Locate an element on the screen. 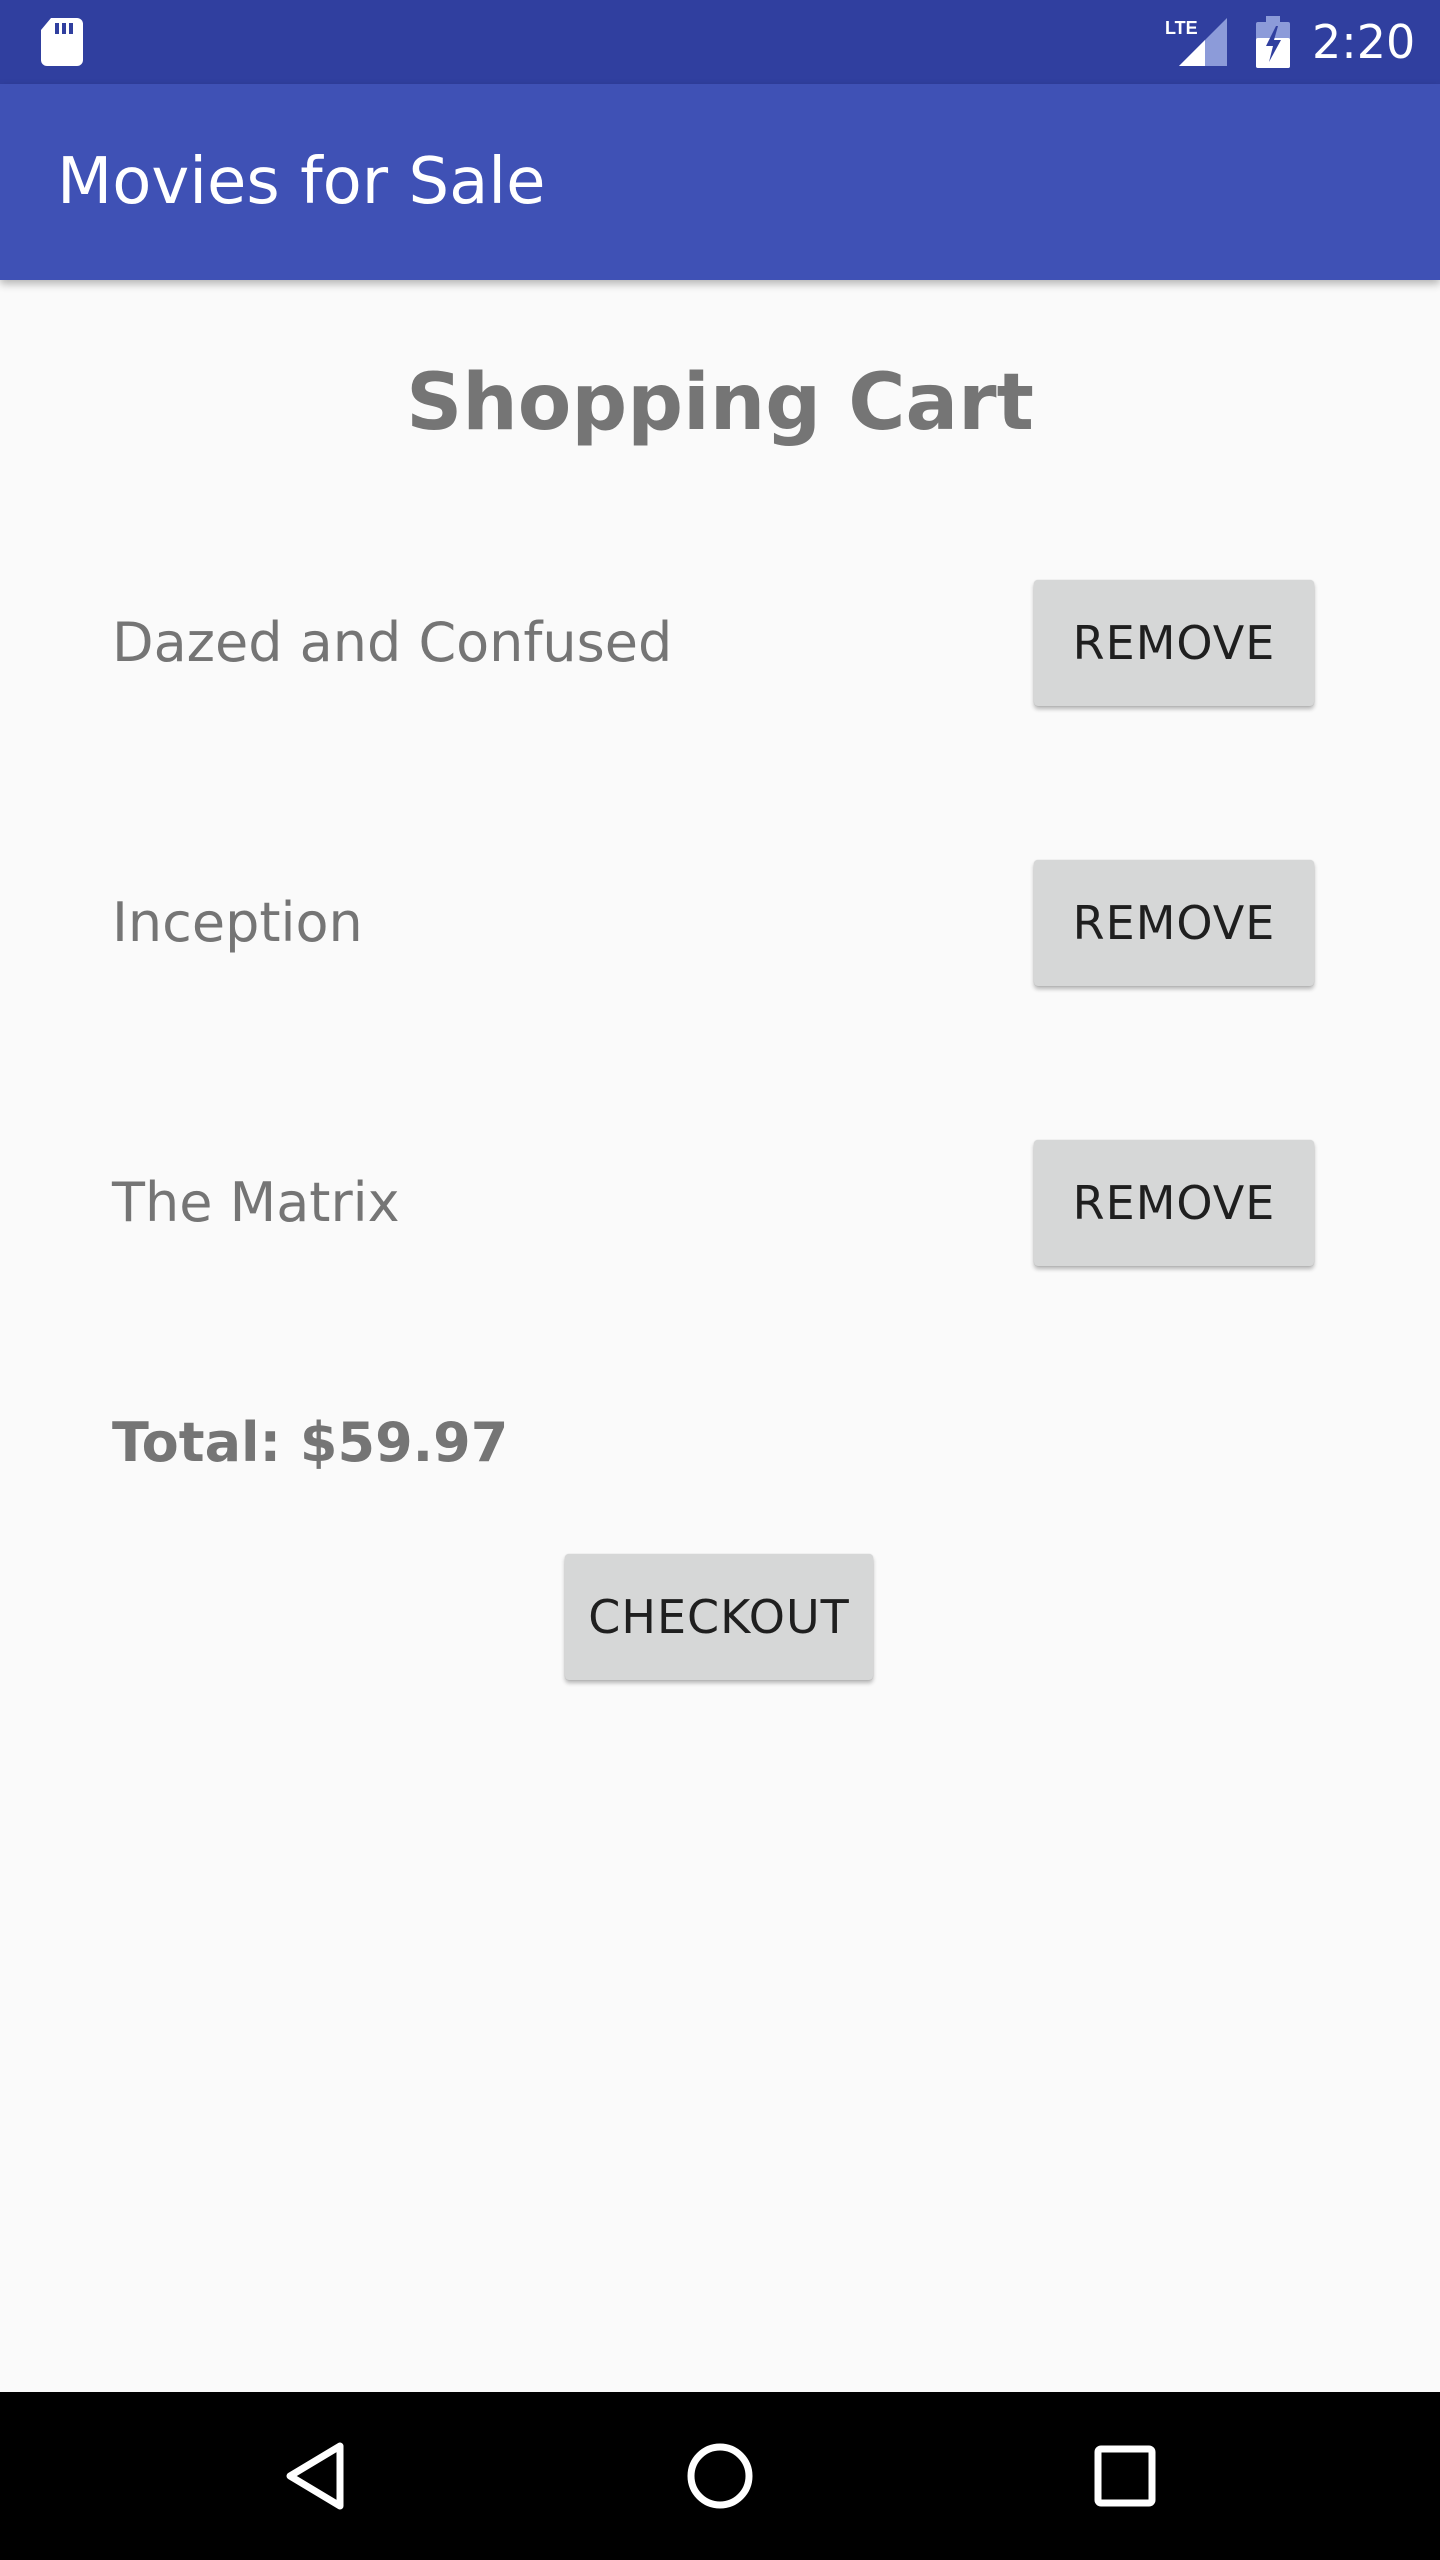 This screenshot has height=2560, width=1440. navigation-bar is located at coordinates (720, 2476).